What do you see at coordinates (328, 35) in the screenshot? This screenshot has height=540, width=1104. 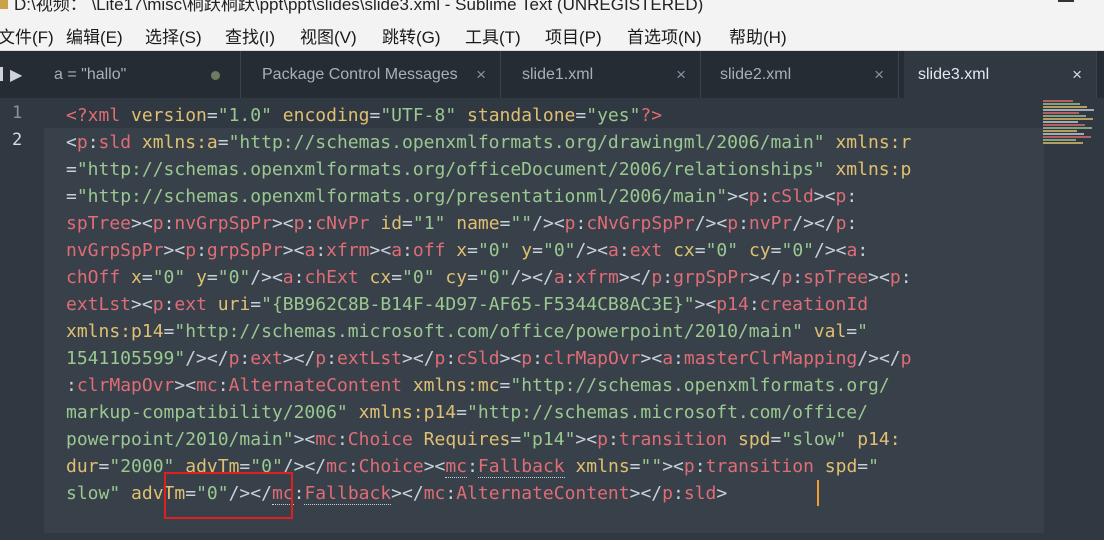 I see `menu-view: 视图(V)` at bounding box center [328, 35].